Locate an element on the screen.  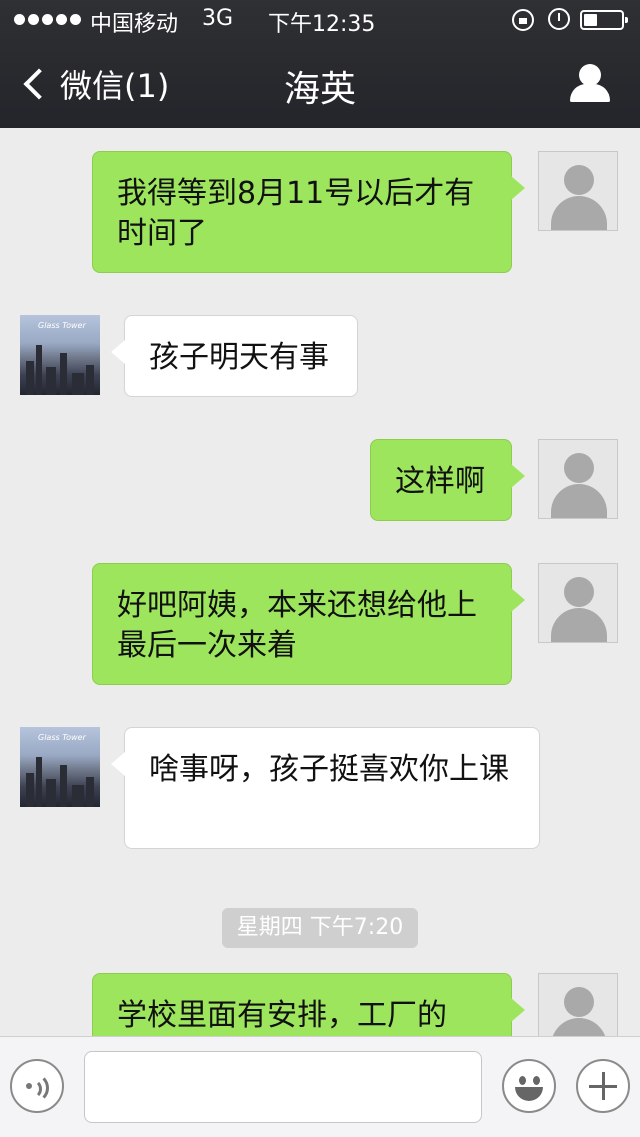
status-time: 下午12:35 is located at coordinates (322, 24).